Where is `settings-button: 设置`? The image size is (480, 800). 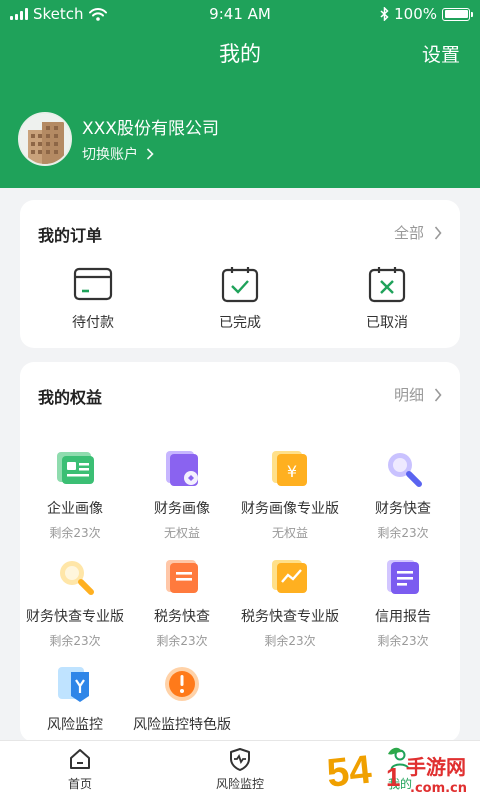 settings-button: 设置 is located at coordinates (441, 53).